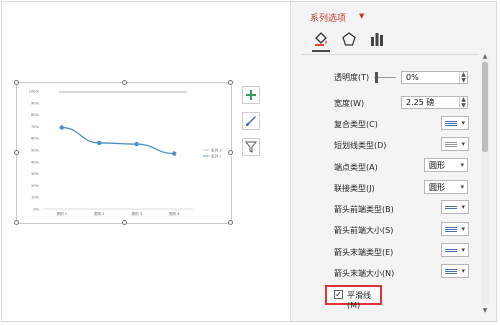 This screenshot has width=500, height=325. I want to click on chart-tools, so click(252, 125).